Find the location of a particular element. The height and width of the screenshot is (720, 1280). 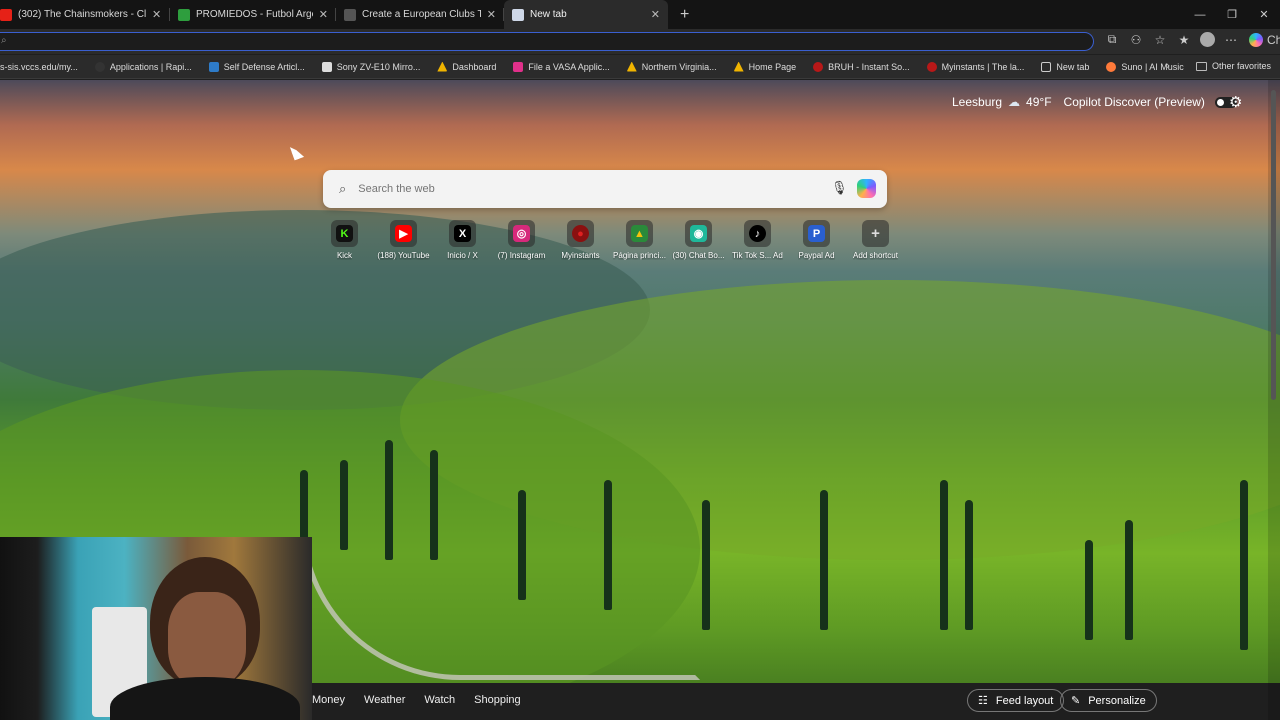

tier-list-icon is located at coordinates (350, 14).